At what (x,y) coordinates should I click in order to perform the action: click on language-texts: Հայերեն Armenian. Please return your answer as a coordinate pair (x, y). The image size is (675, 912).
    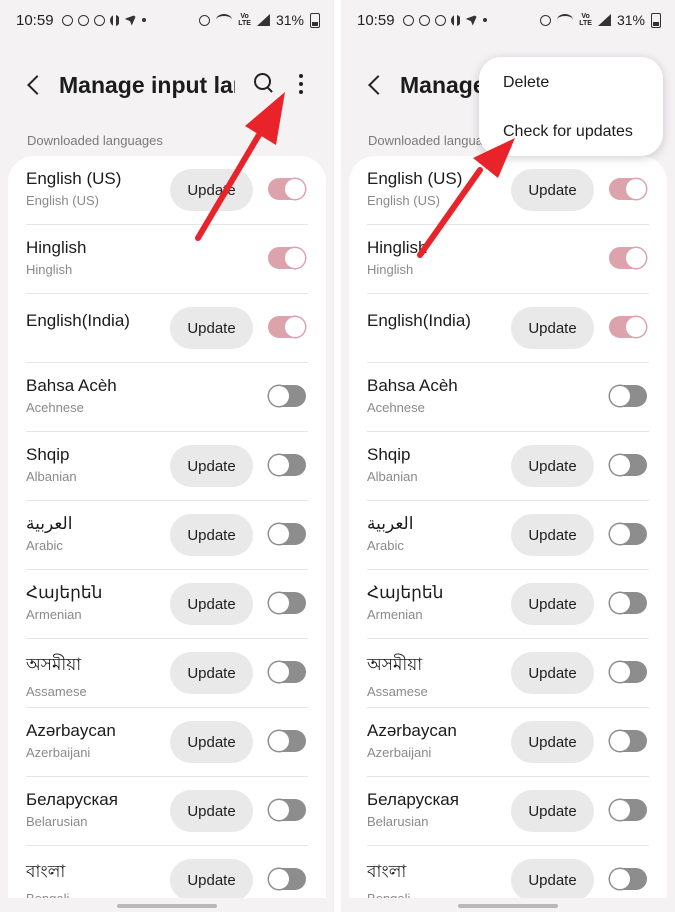
    Looking at the image, I should click on (64, 602).